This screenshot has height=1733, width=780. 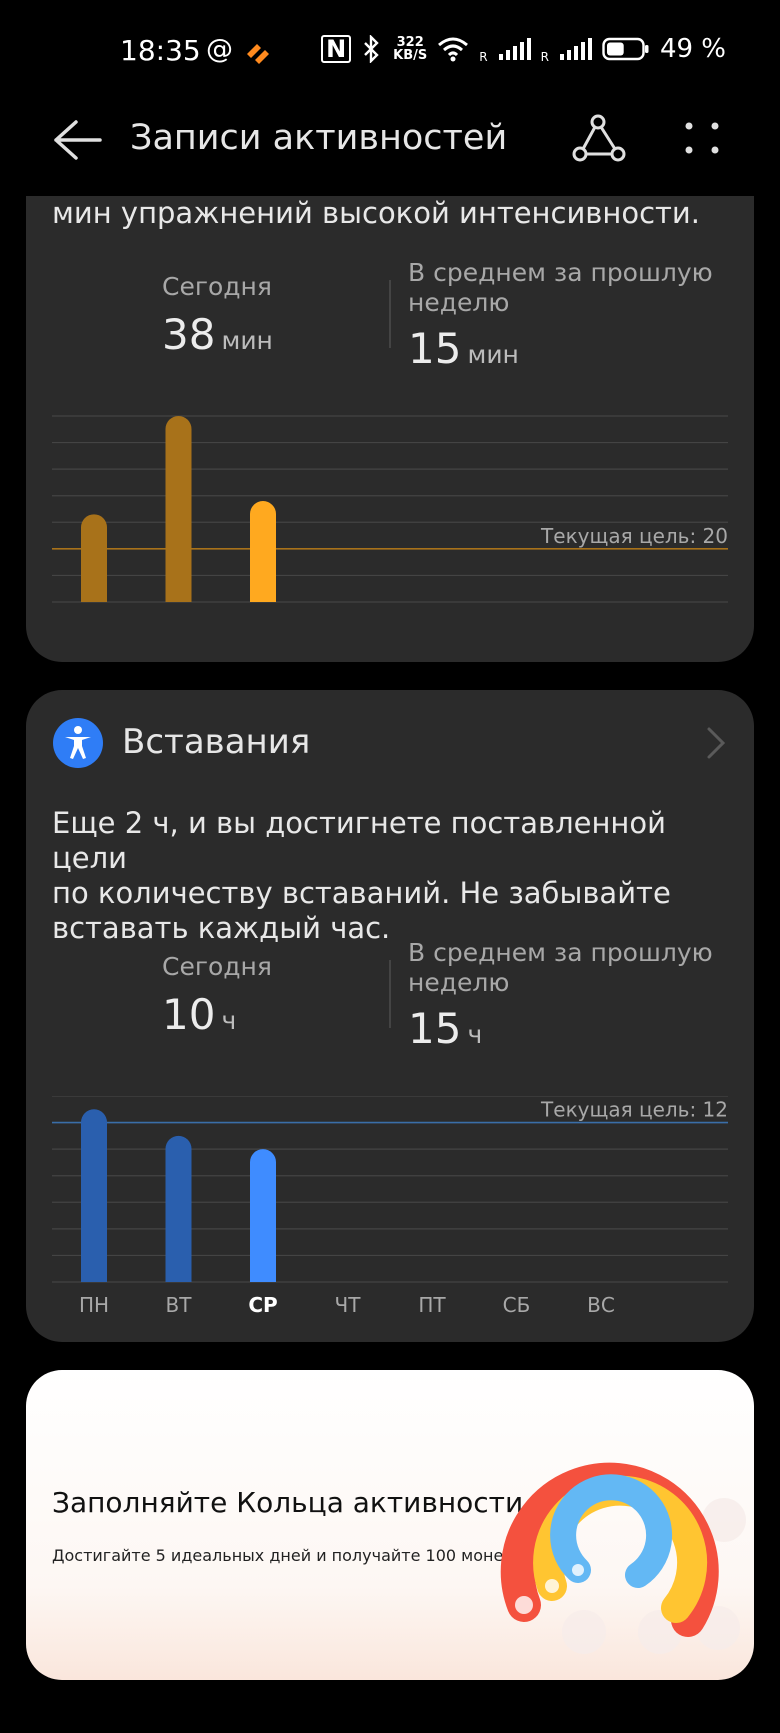 What do you see at coordinates (371, 49) in the screenshot?
I see `bluetooth-icon` at bounding box center [371, 49].